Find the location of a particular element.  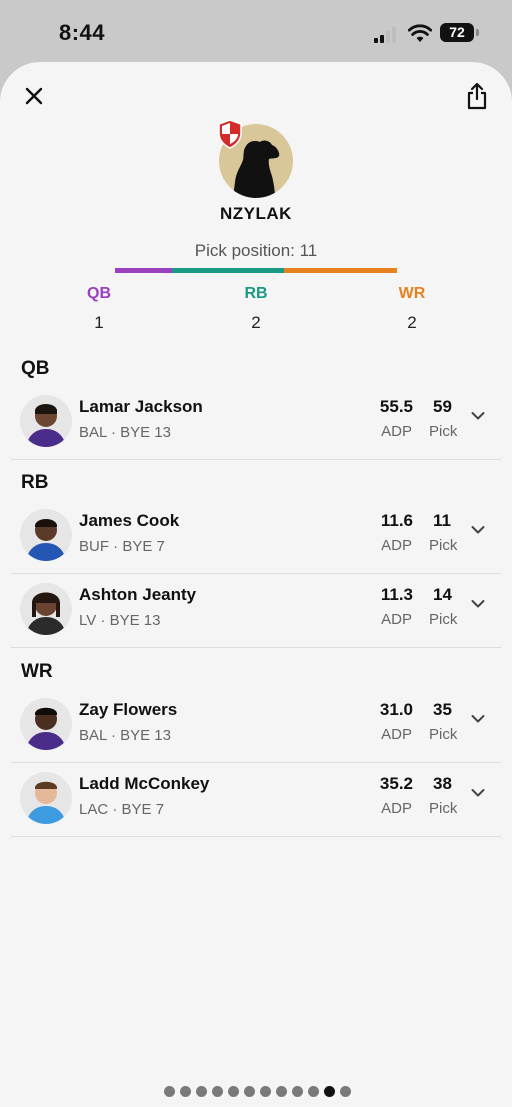

position-label-qb: QB is located at coordinates (99, 293).